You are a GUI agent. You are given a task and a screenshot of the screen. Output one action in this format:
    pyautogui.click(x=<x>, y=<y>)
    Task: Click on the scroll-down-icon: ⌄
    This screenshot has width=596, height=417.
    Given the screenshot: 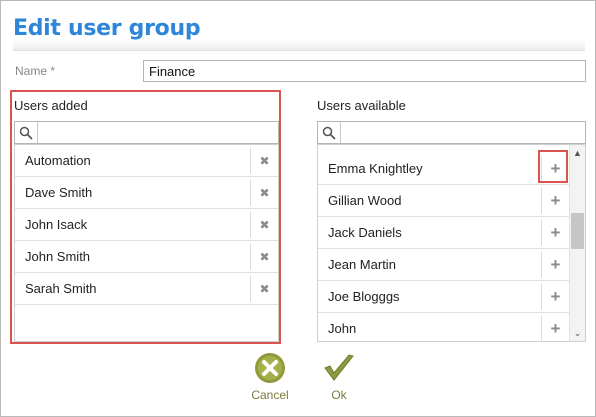 What is the action you would take?
    pyautogui.click(x=577, y=333)
    